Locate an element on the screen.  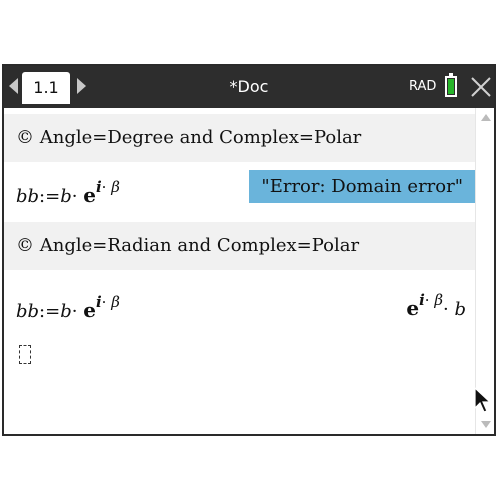
close-icon is located at coordinates (481, 87).